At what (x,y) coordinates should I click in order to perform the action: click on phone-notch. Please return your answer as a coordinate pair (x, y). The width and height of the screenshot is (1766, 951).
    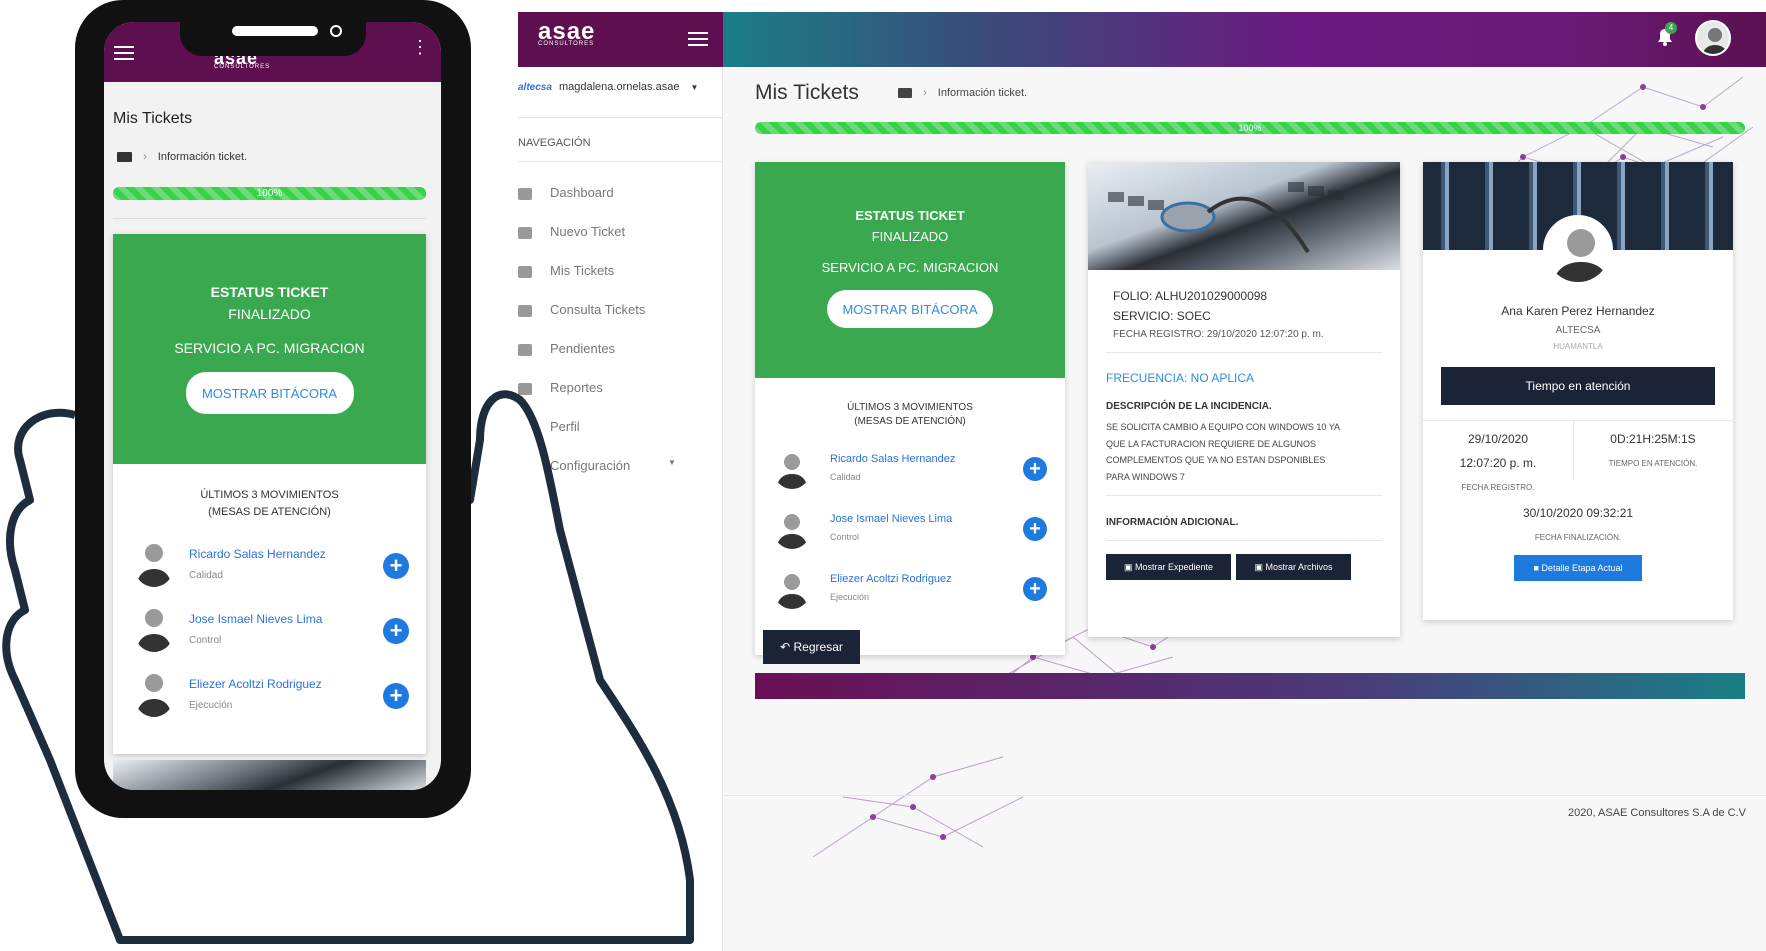
    Looking at the image, I should click on (273, 32).